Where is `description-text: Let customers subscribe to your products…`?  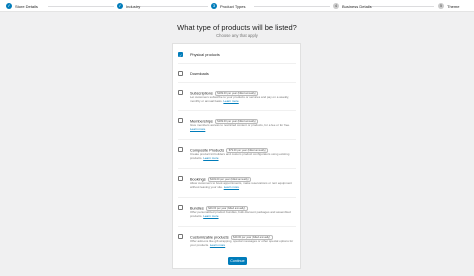 description-text: Let customers subscribe to your products… is located at coordinates (239, 99).